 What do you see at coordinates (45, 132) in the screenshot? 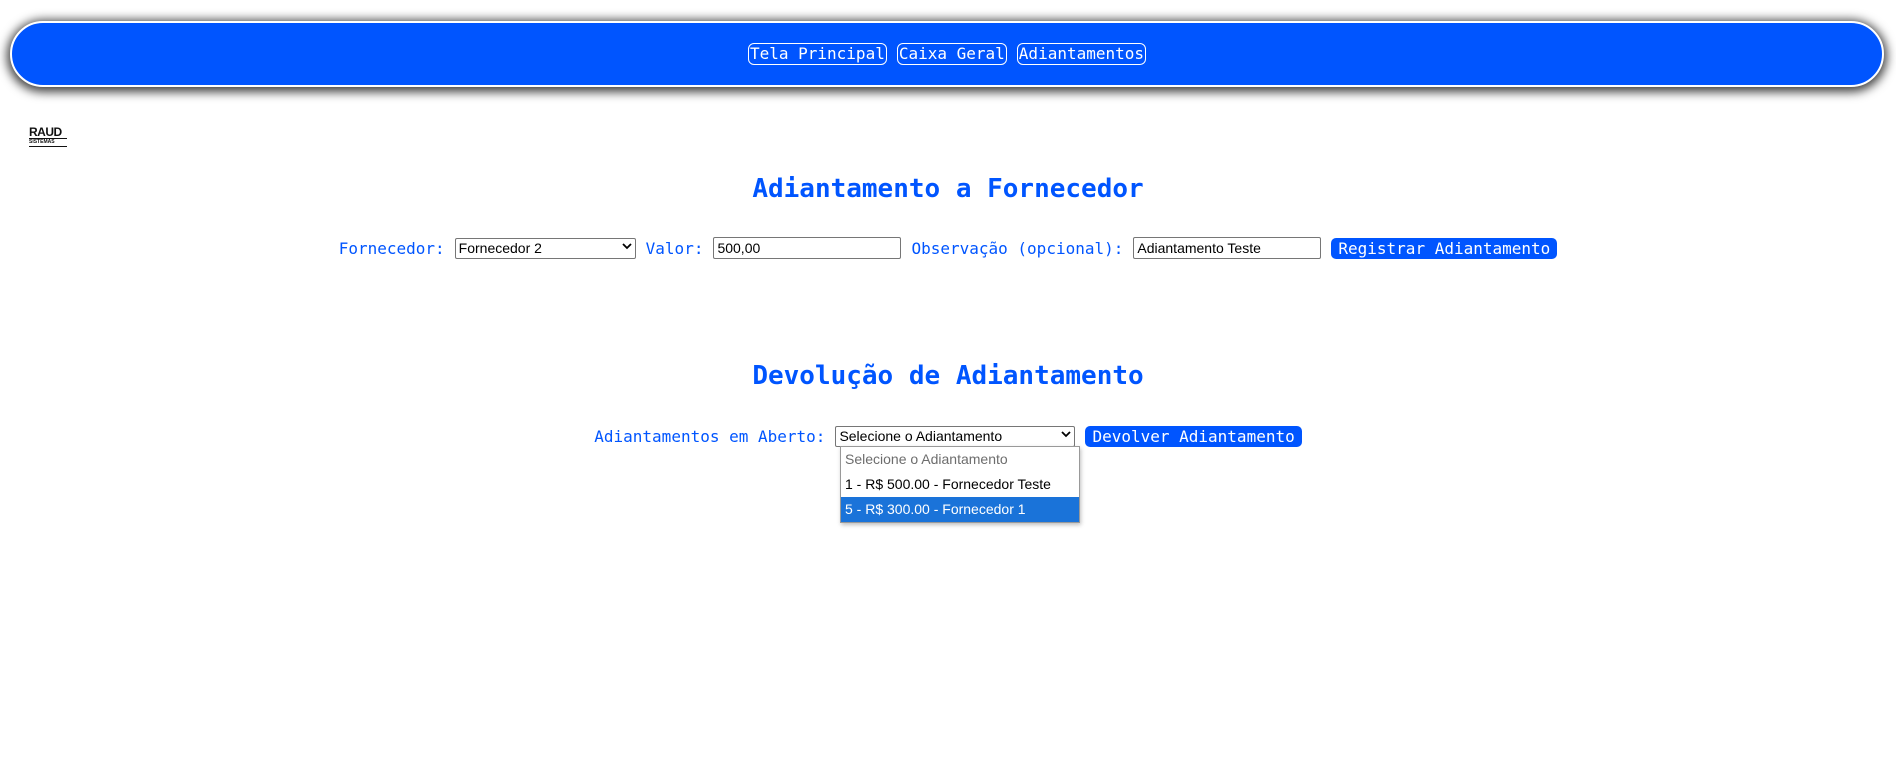
I see `logo-text: RAUD` at bounding box center [45, 132].